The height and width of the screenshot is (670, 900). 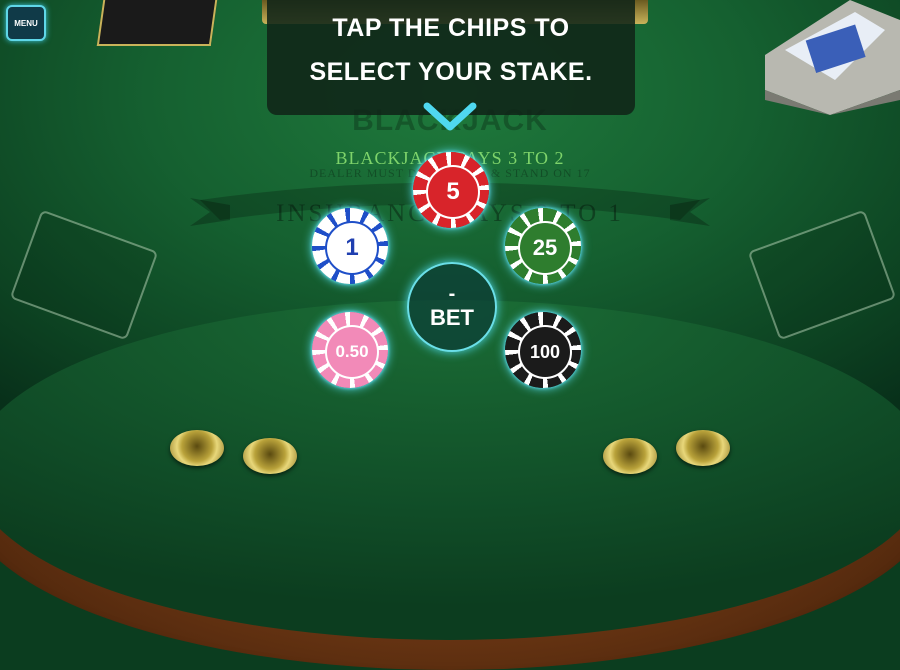 I want to click on chip-100: 100, so click(x=543, y=350).